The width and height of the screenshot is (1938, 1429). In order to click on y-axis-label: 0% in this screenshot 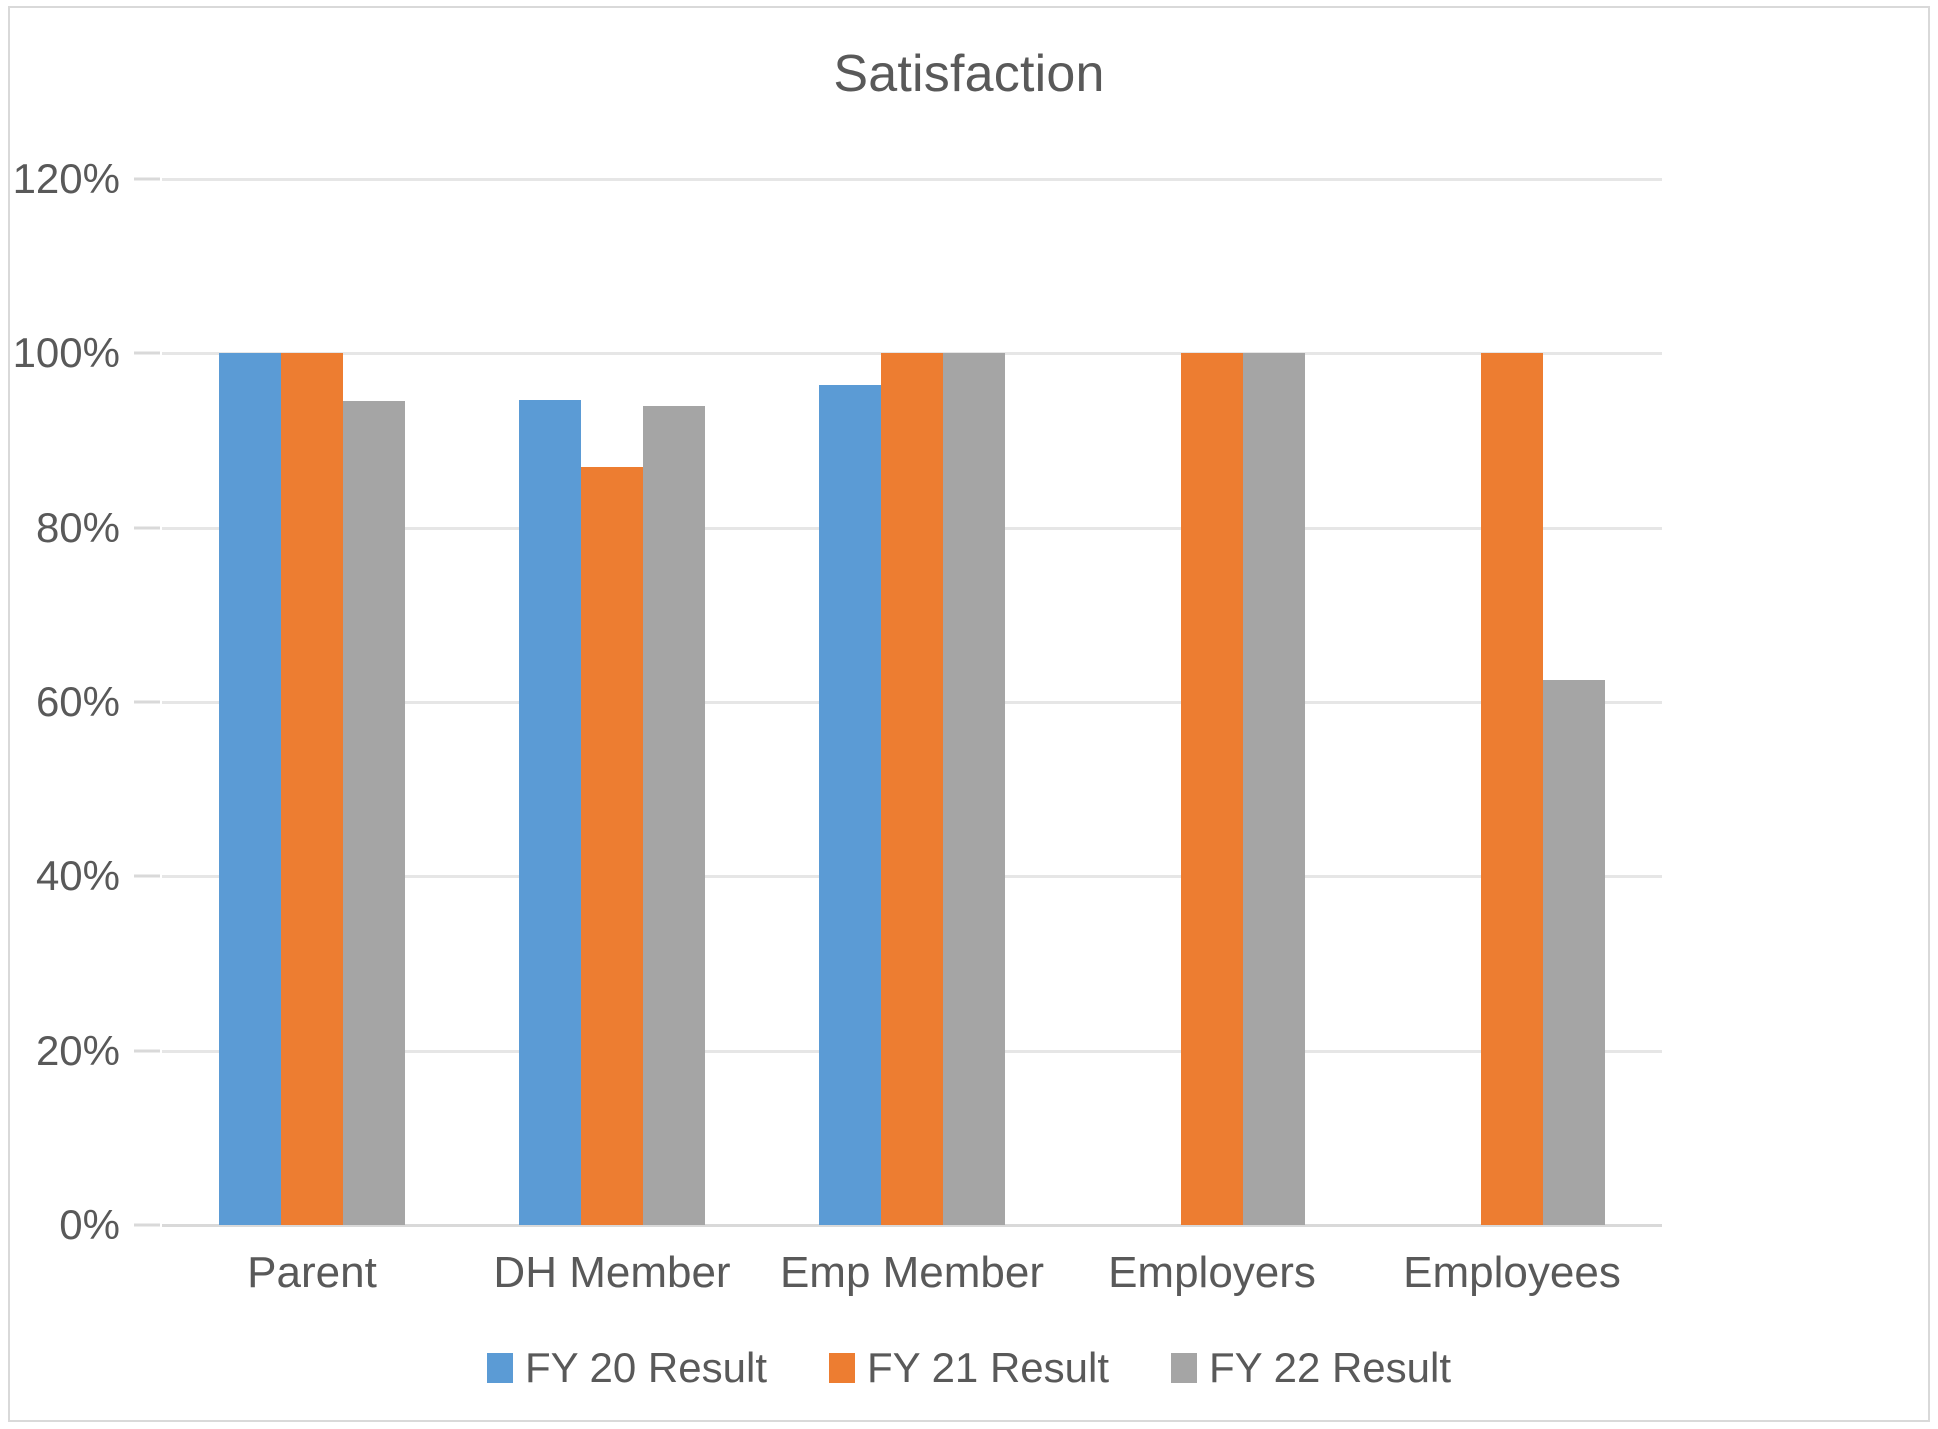, I will do `click(89, 1224)`.